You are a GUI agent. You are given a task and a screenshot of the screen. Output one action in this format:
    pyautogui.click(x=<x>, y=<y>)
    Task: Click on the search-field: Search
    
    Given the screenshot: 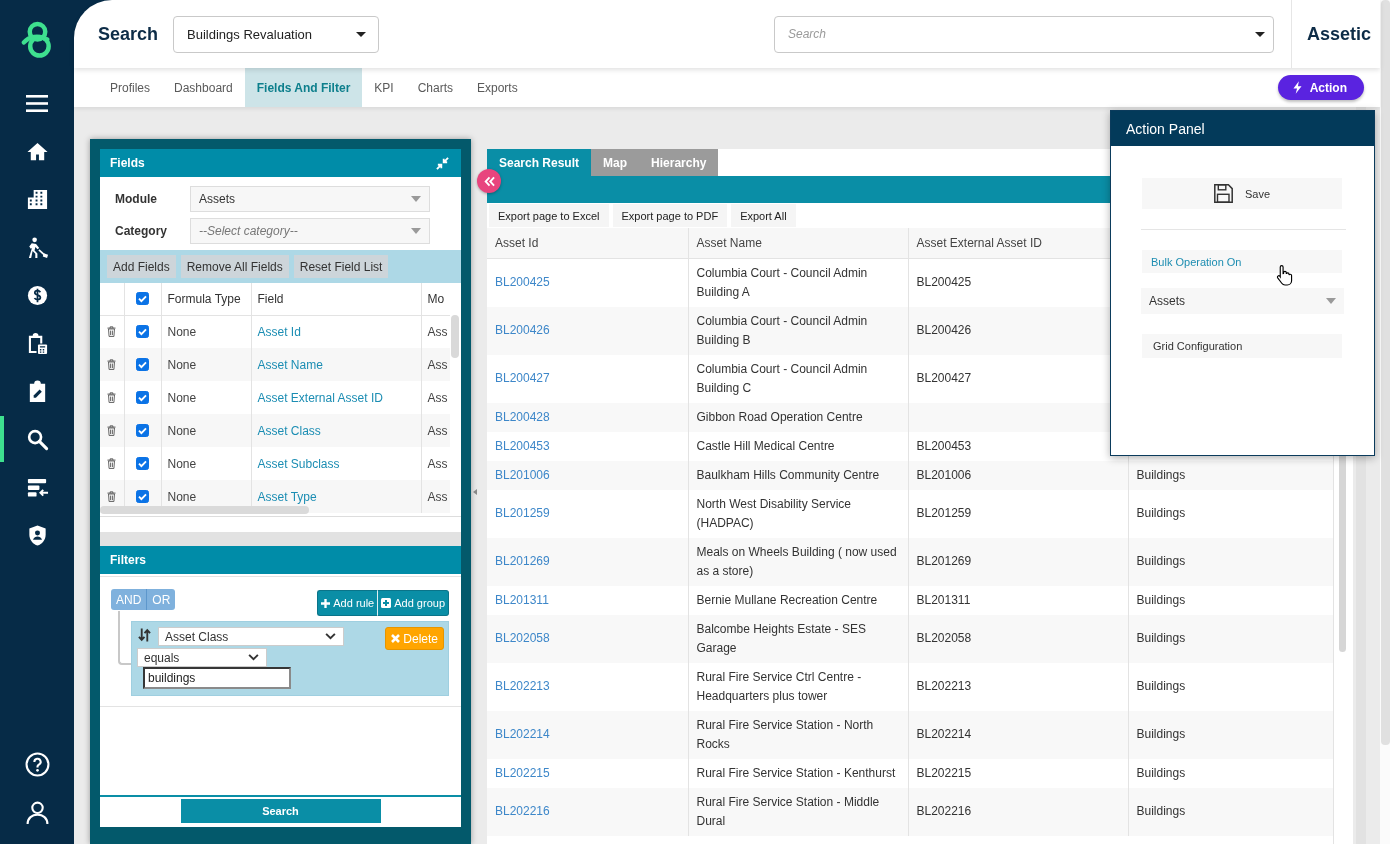 What is the action you would take?
    pyautogui.click(x=1024, y=34)
    